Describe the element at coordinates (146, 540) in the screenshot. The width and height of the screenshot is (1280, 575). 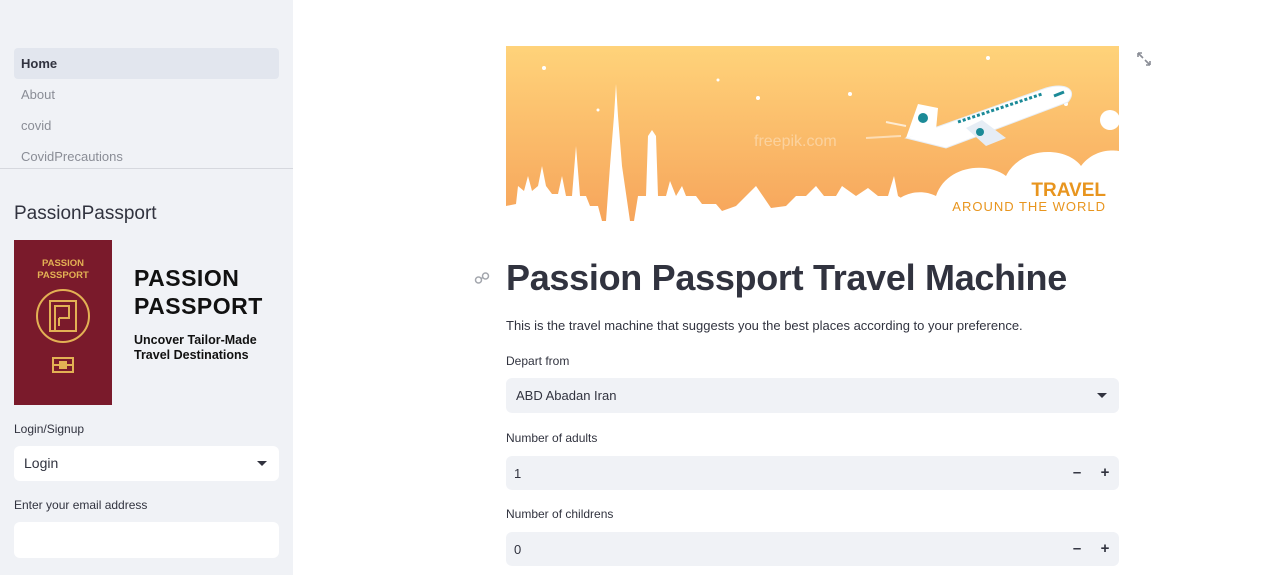
I see `email-field` at that location.